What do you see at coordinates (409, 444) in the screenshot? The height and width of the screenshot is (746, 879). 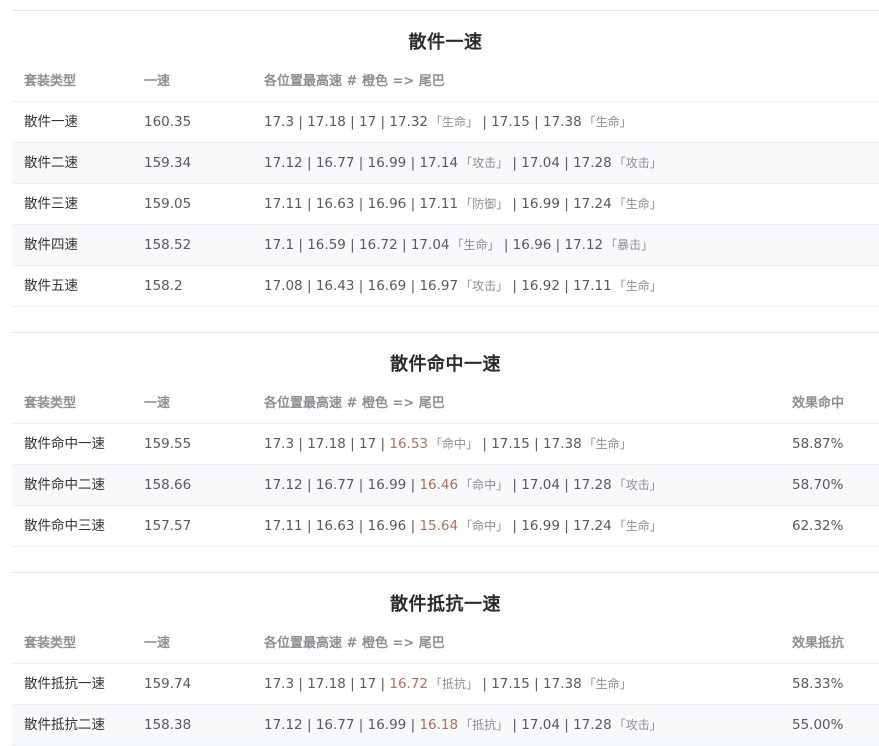 I see `highlighted-slot-speed: 16.53` at bounding box center [409, 444].